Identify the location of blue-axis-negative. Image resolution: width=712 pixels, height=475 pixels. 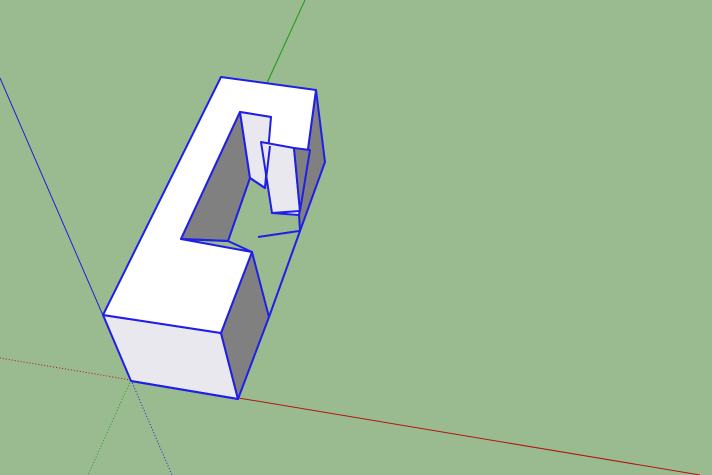
(151, 427).